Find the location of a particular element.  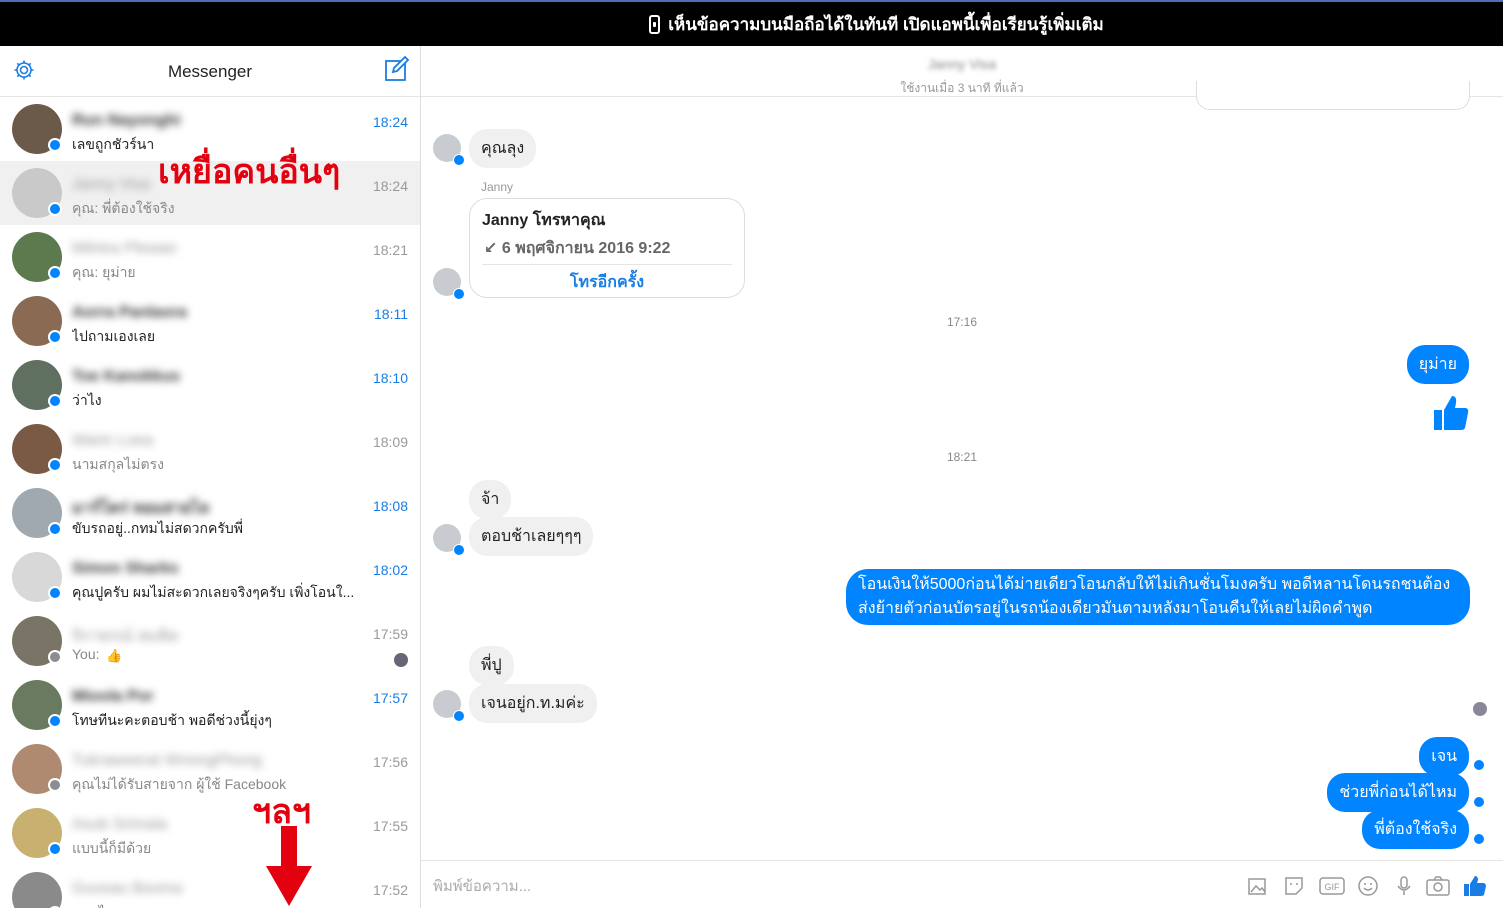

conversation-name: Asub Srimala is located at coordinates (120, 824).